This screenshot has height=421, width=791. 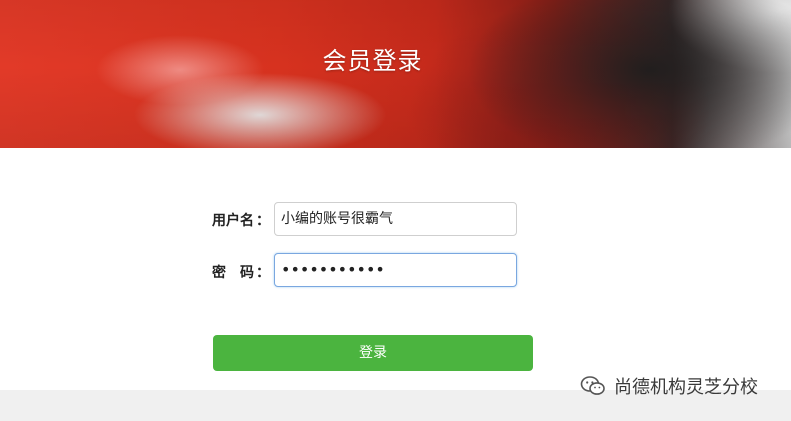 I want to click on wechat-icon, so click(x=592, y=385).